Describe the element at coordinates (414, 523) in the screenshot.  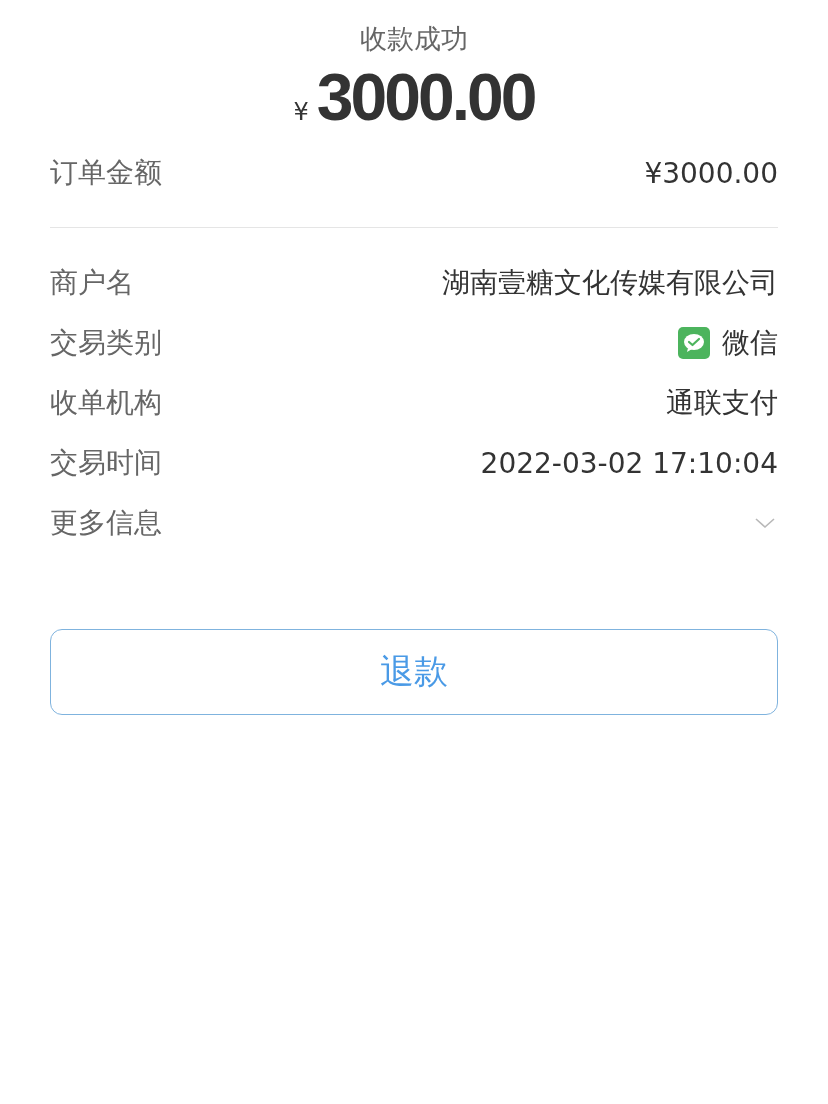
I see `more-info-row: 更多信息` at that location.